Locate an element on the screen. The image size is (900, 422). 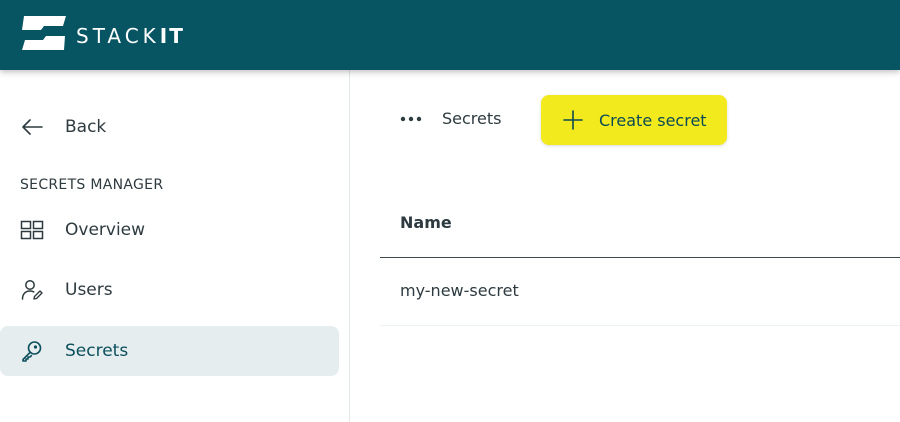
sidebar-item-label: Users is located at coordinates (89, 290).